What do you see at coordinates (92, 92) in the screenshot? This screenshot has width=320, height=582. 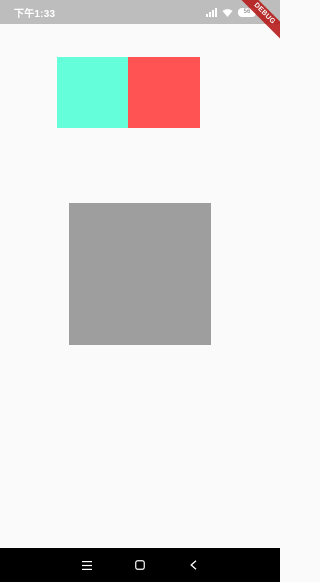 I see `cyan-square` at bounding box center [92, 92].